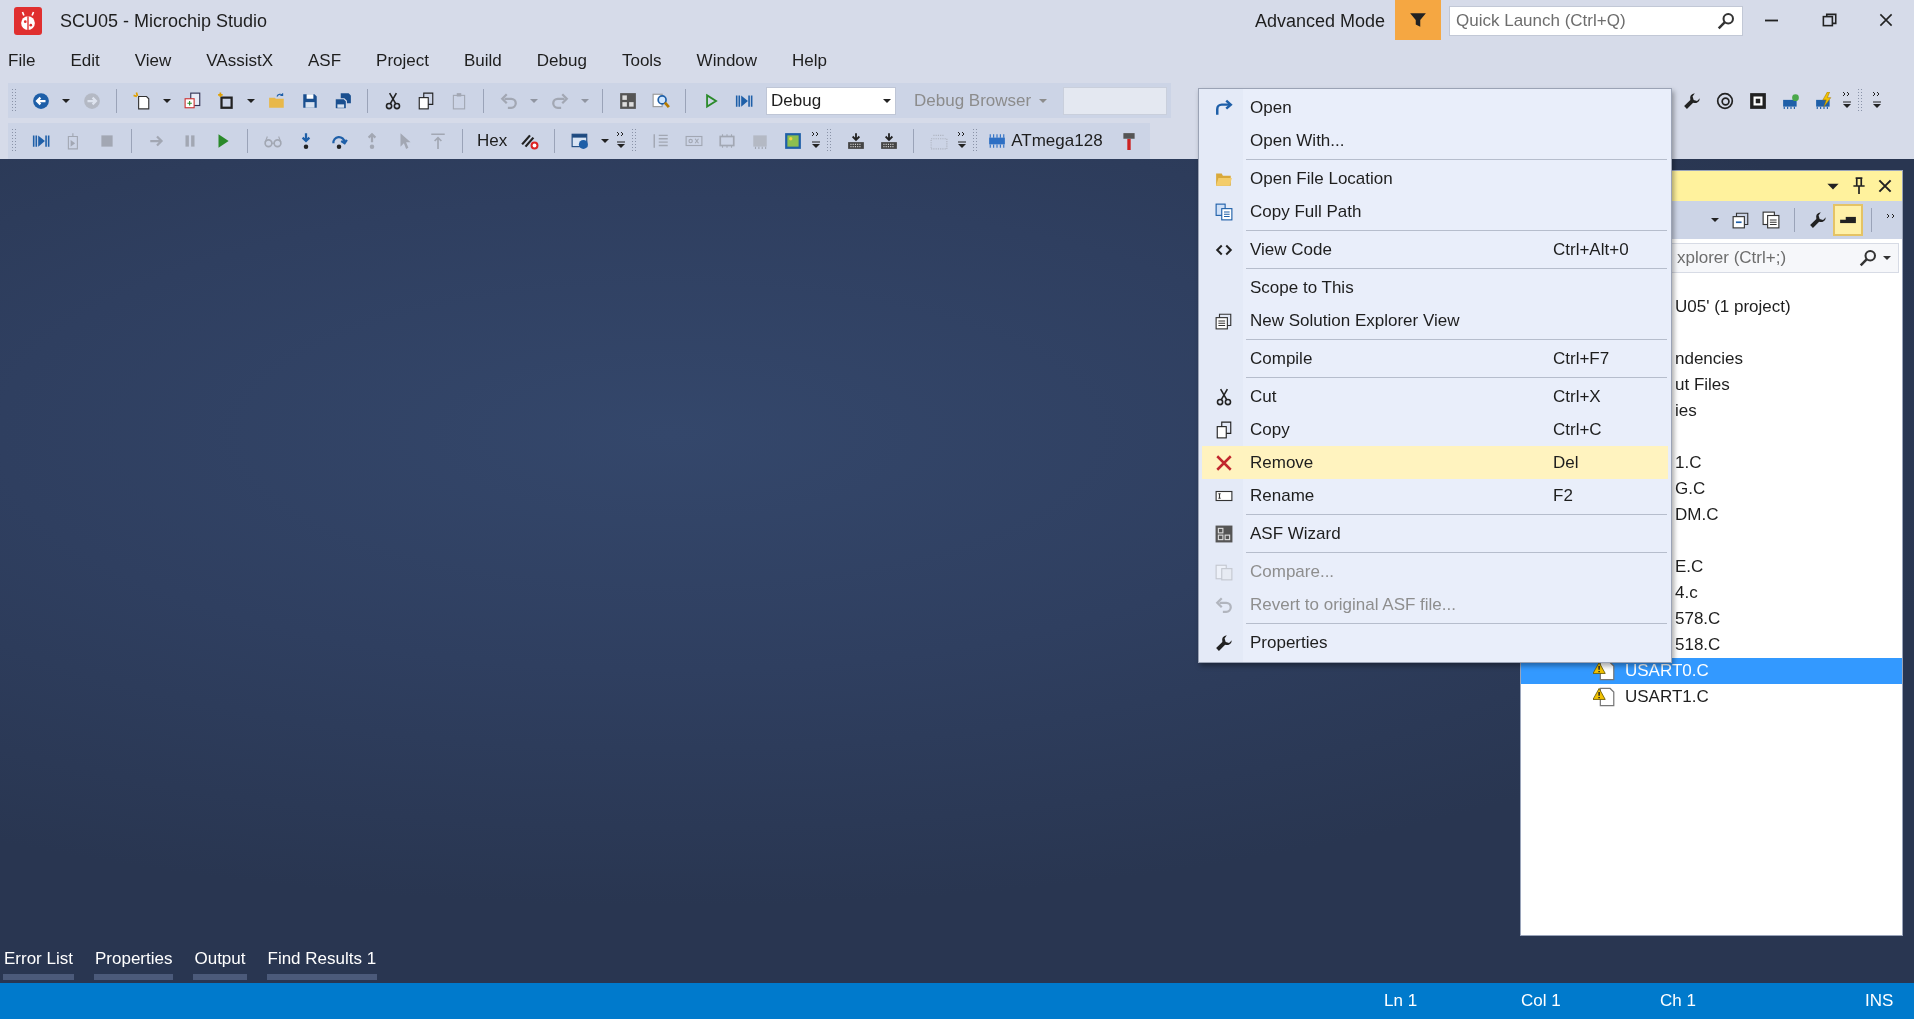 Image resolution: width=1914 pixels, height=1019 pixels. I want to click on funnel-icon, so click(1418, 20).